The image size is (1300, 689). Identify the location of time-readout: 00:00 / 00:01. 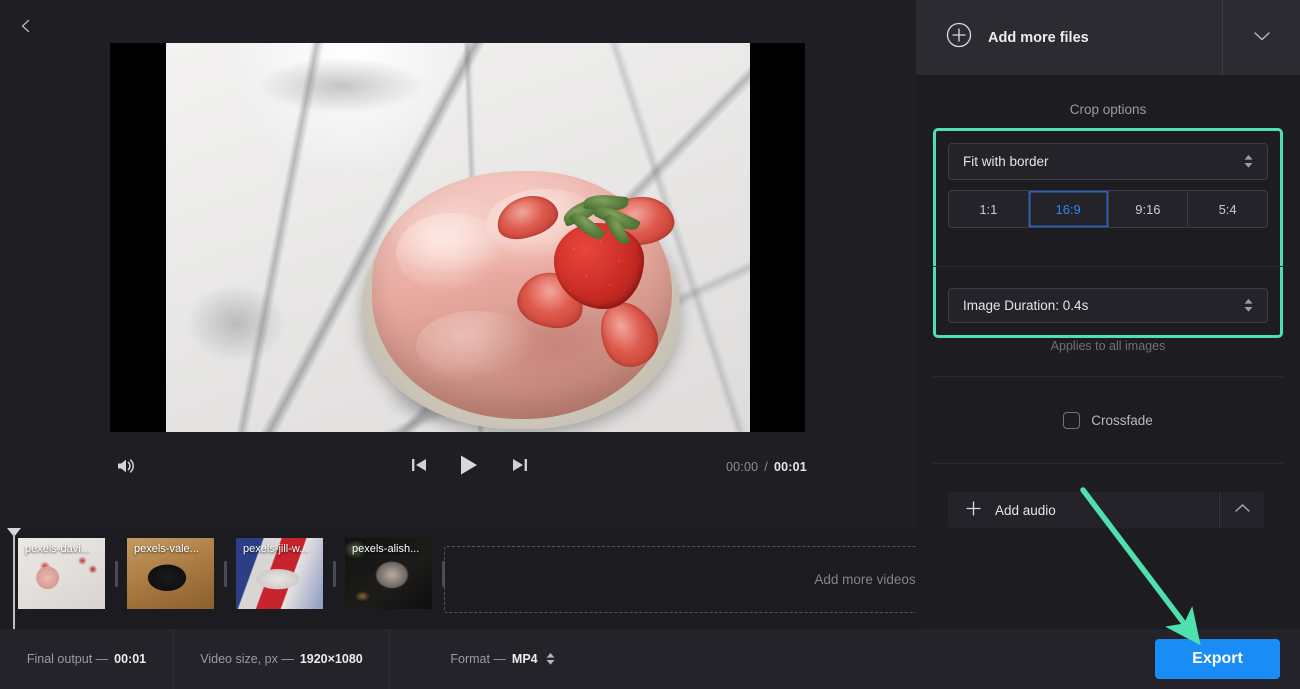
(766, 467).